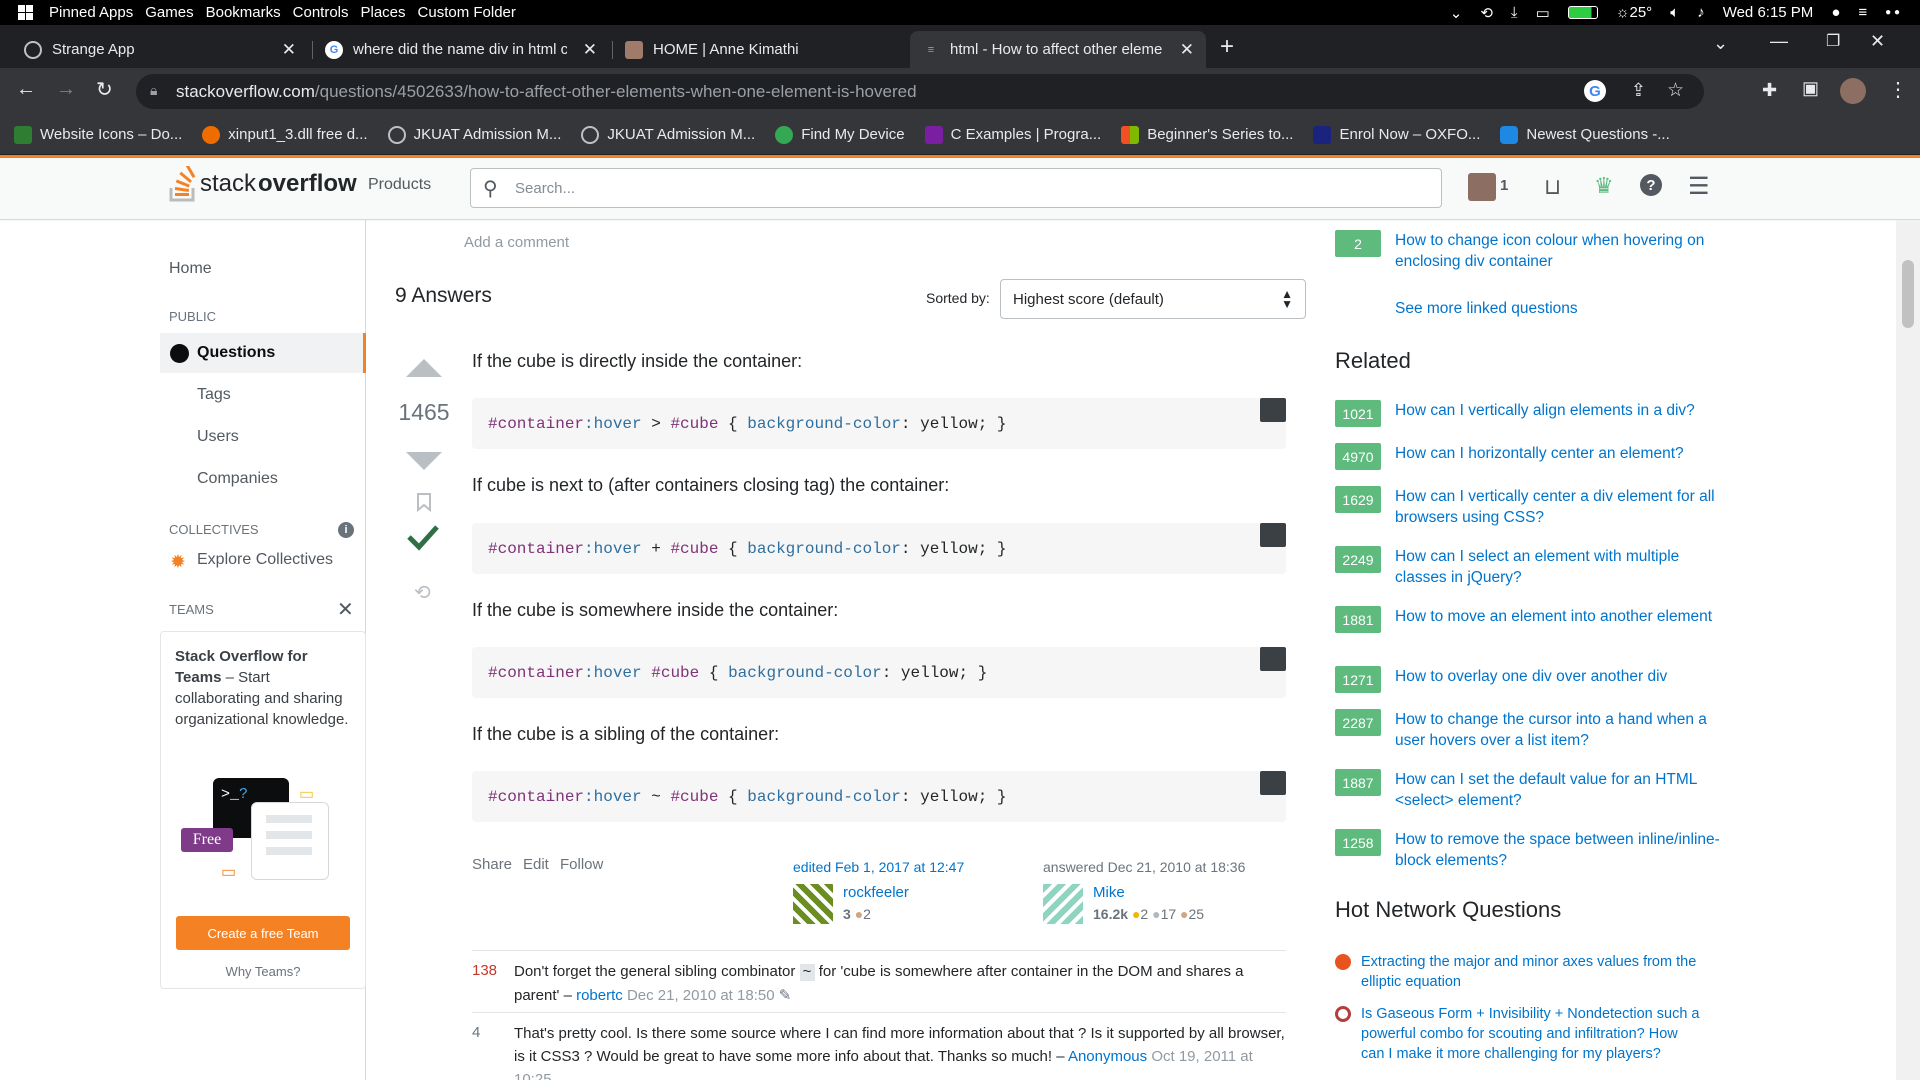  Describe the element at coordinates (1486, 13) in the screenshot. I see `history-icon: ⟲` at that location.